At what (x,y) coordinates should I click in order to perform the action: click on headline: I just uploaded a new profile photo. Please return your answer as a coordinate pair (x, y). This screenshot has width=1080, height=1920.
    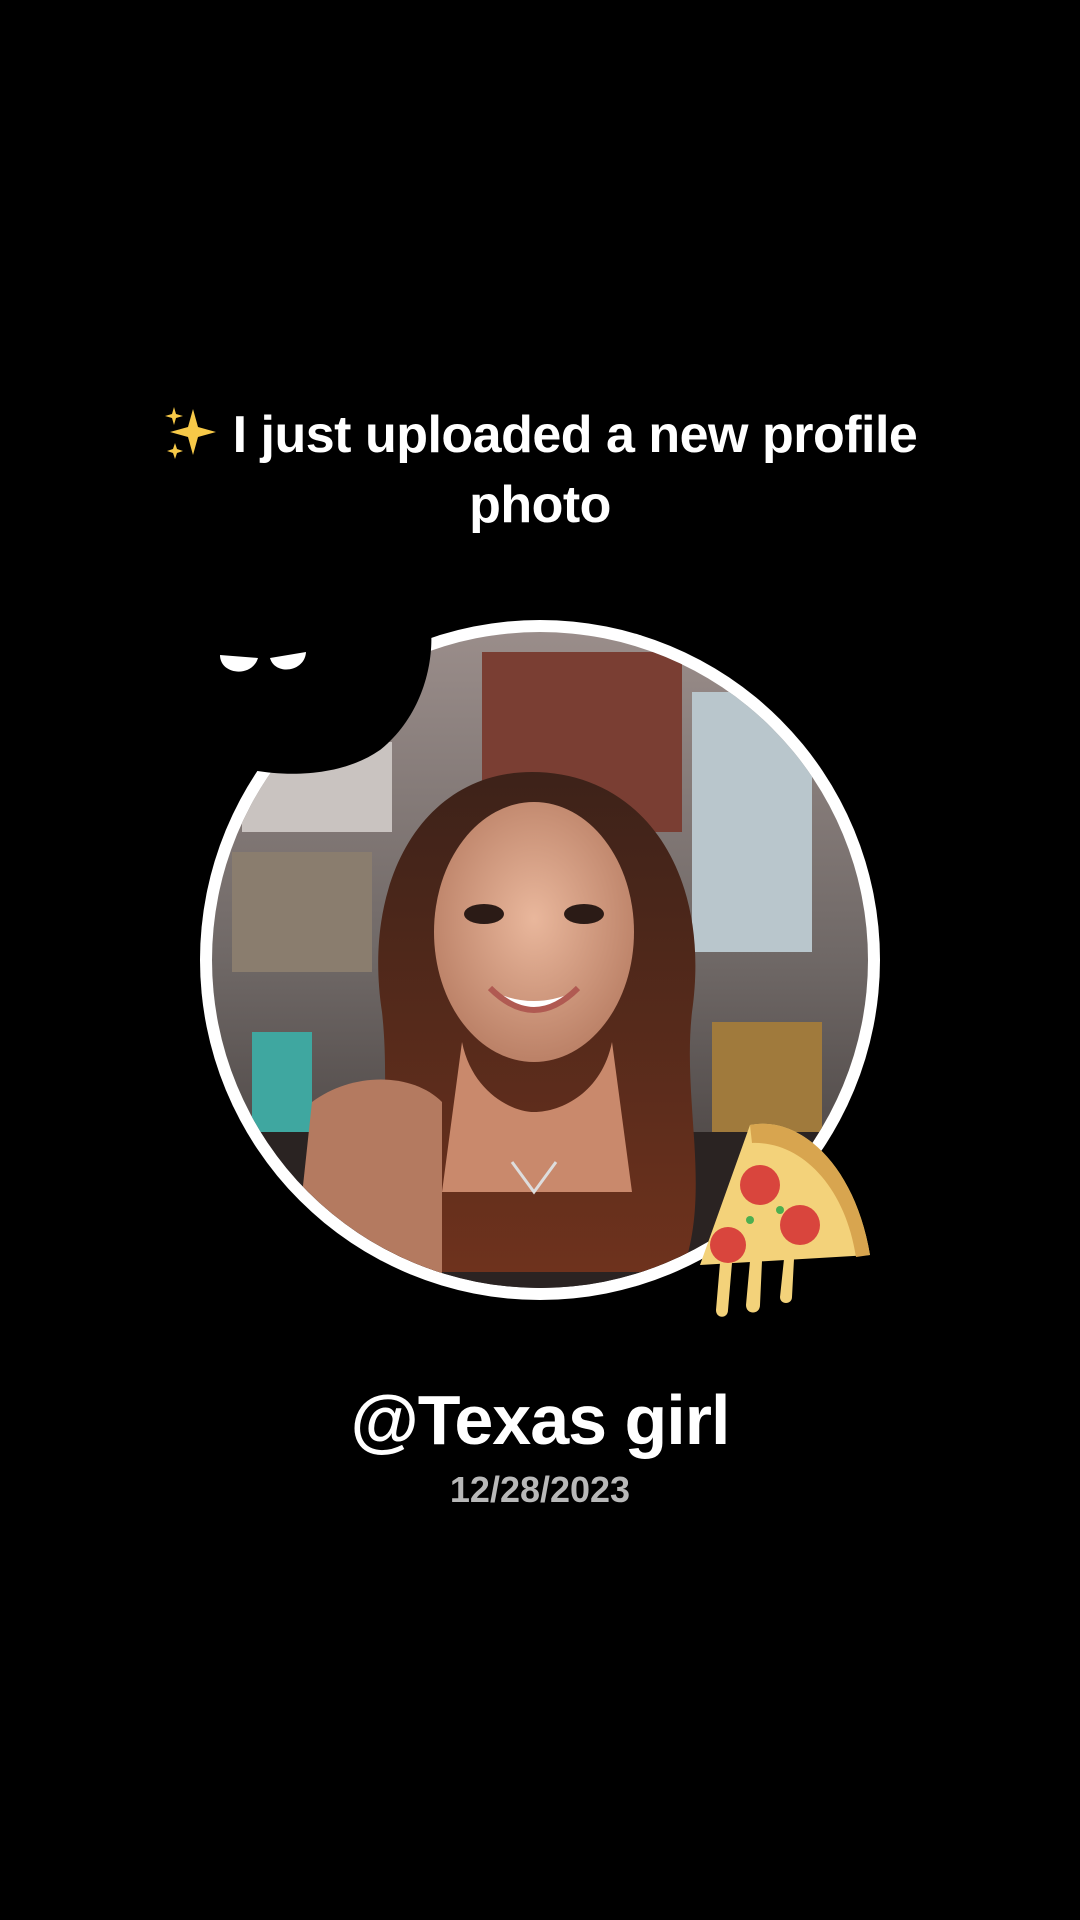
    Looking at the image, I should click on (540, 470).